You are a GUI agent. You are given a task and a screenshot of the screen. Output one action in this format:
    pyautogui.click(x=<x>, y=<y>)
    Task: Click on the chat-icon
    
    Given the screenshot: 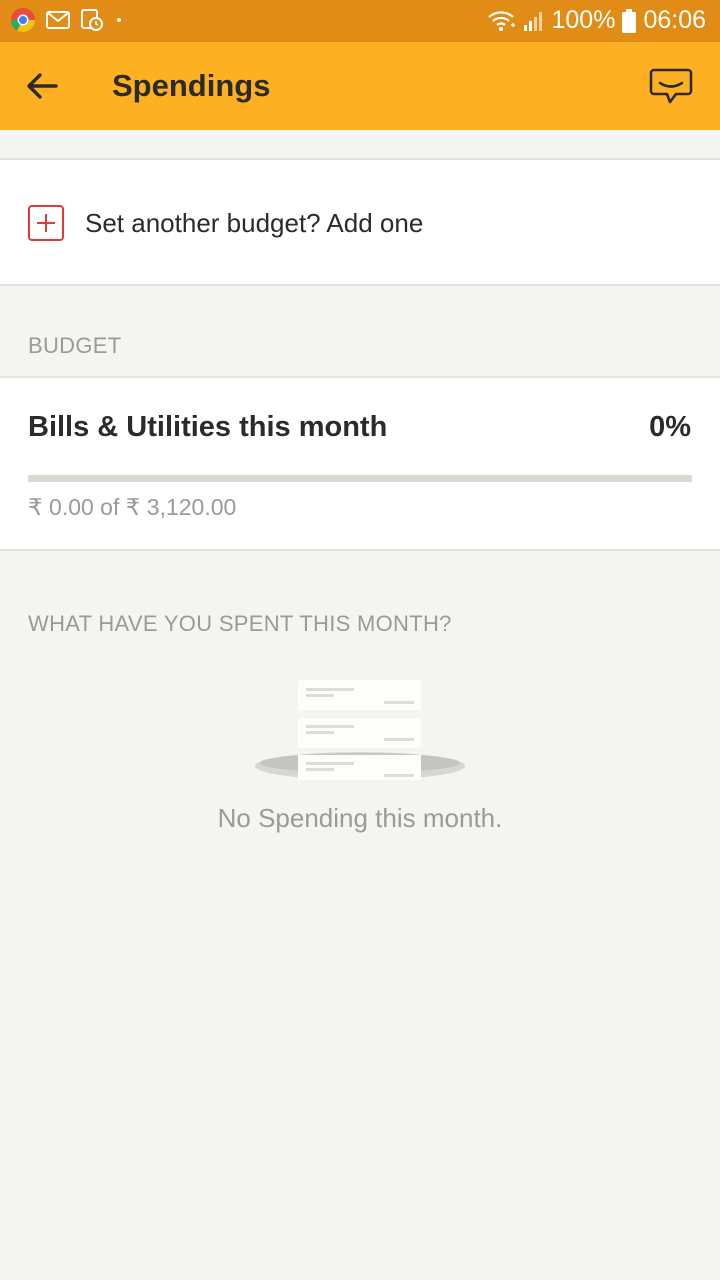 What is the action you would take?
    pyautogui.click(x=671, y=86)
    